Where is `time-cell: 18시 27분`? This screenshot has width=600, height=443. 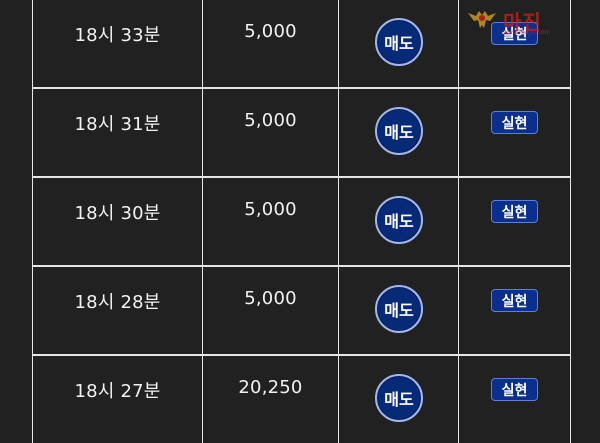 time-cell: 18시 27분 is located at coordinates (118, 399).